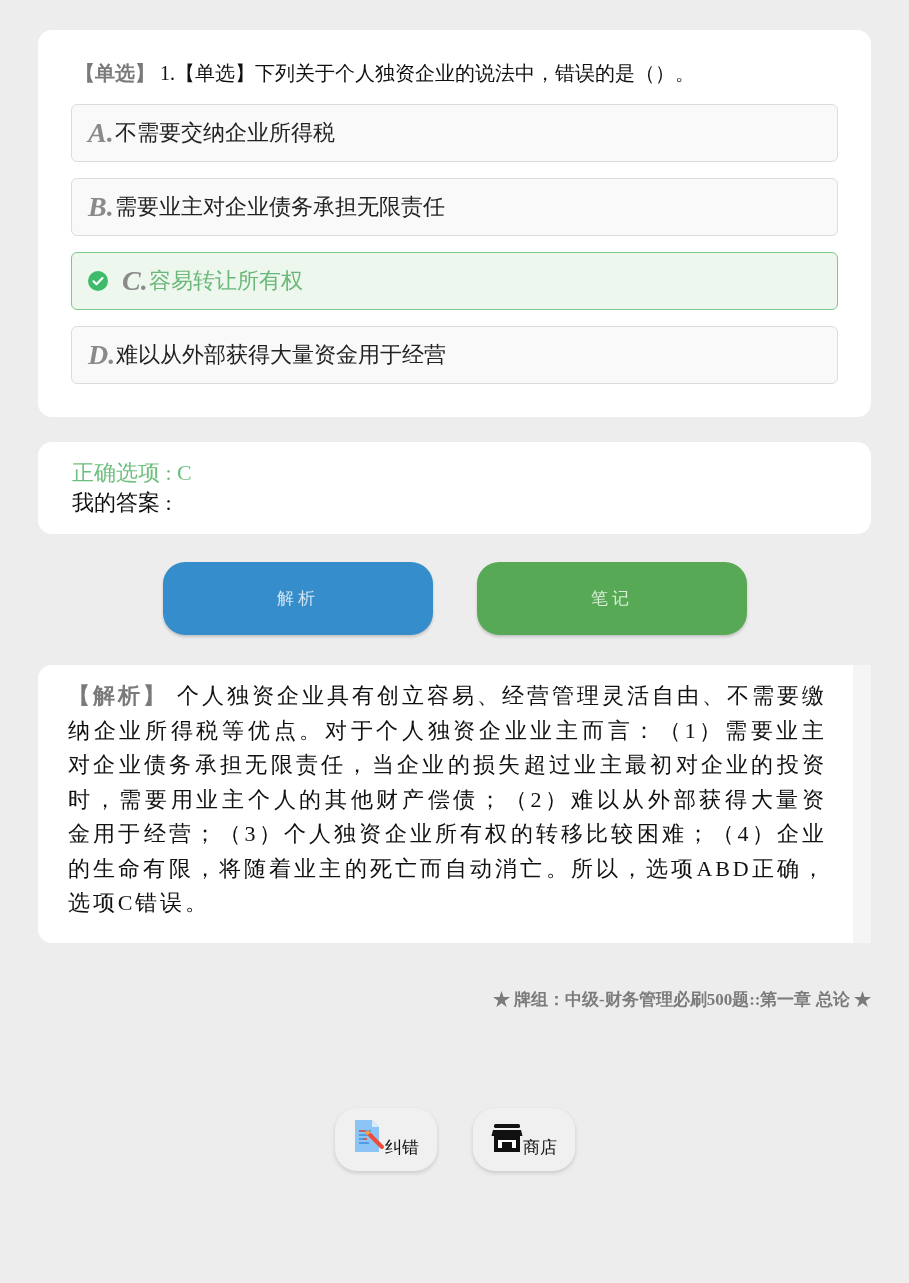  Describe the element at coordinates (132, 473) in the screenshot. I see `correct-answer-text: 正确选项 : C` at that location.